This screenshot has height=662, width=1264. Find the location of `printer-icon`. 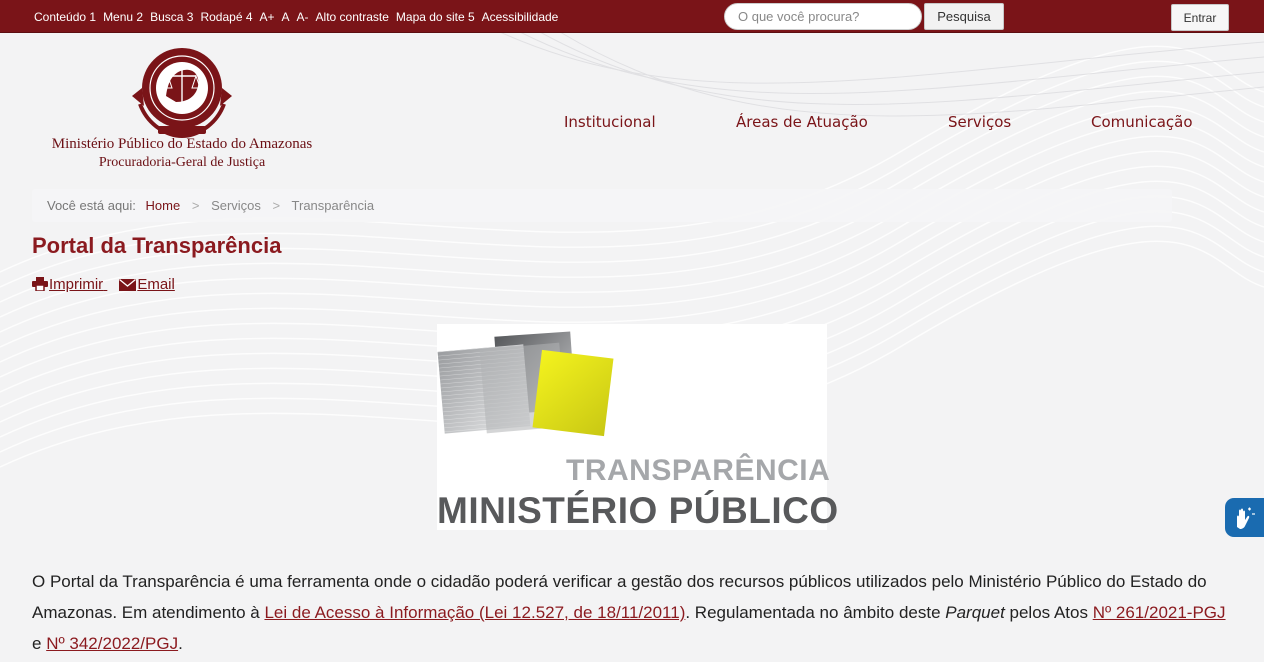

printer-icon is located at coordinates (40, 284).